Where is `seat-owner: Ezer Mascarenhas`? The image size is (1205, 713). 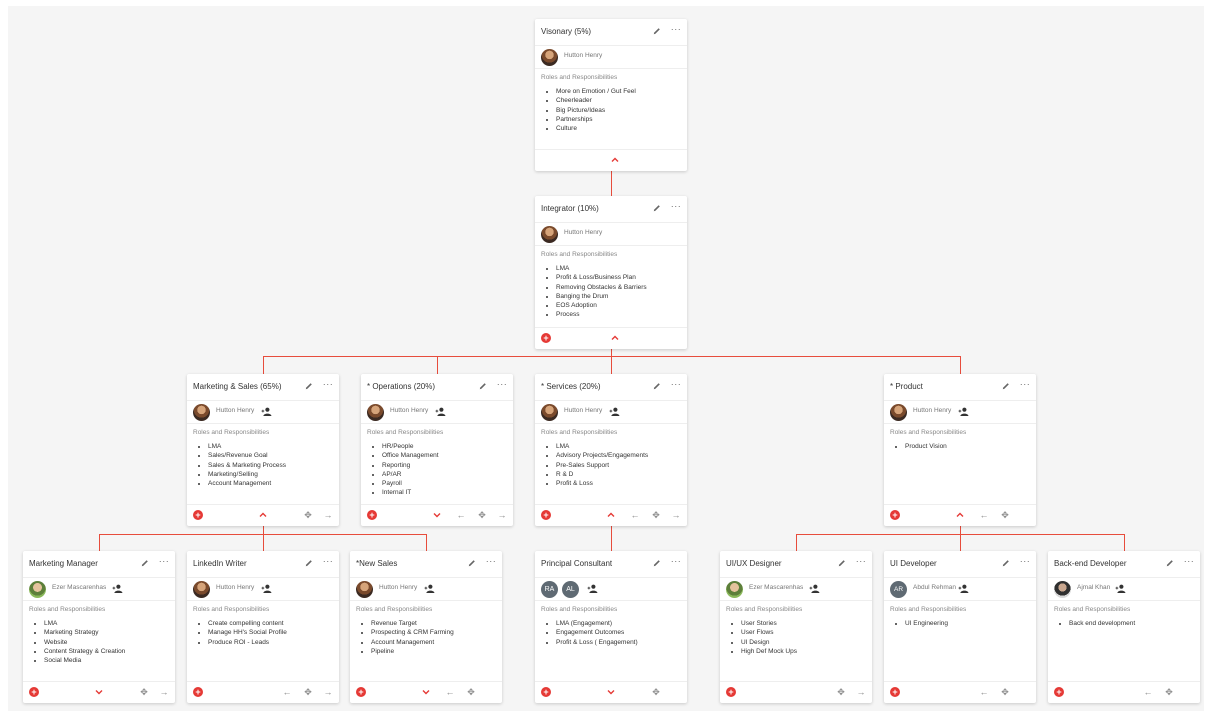
seat-owner: Ezer Mascarenhas is located at coordinates (99, 589).